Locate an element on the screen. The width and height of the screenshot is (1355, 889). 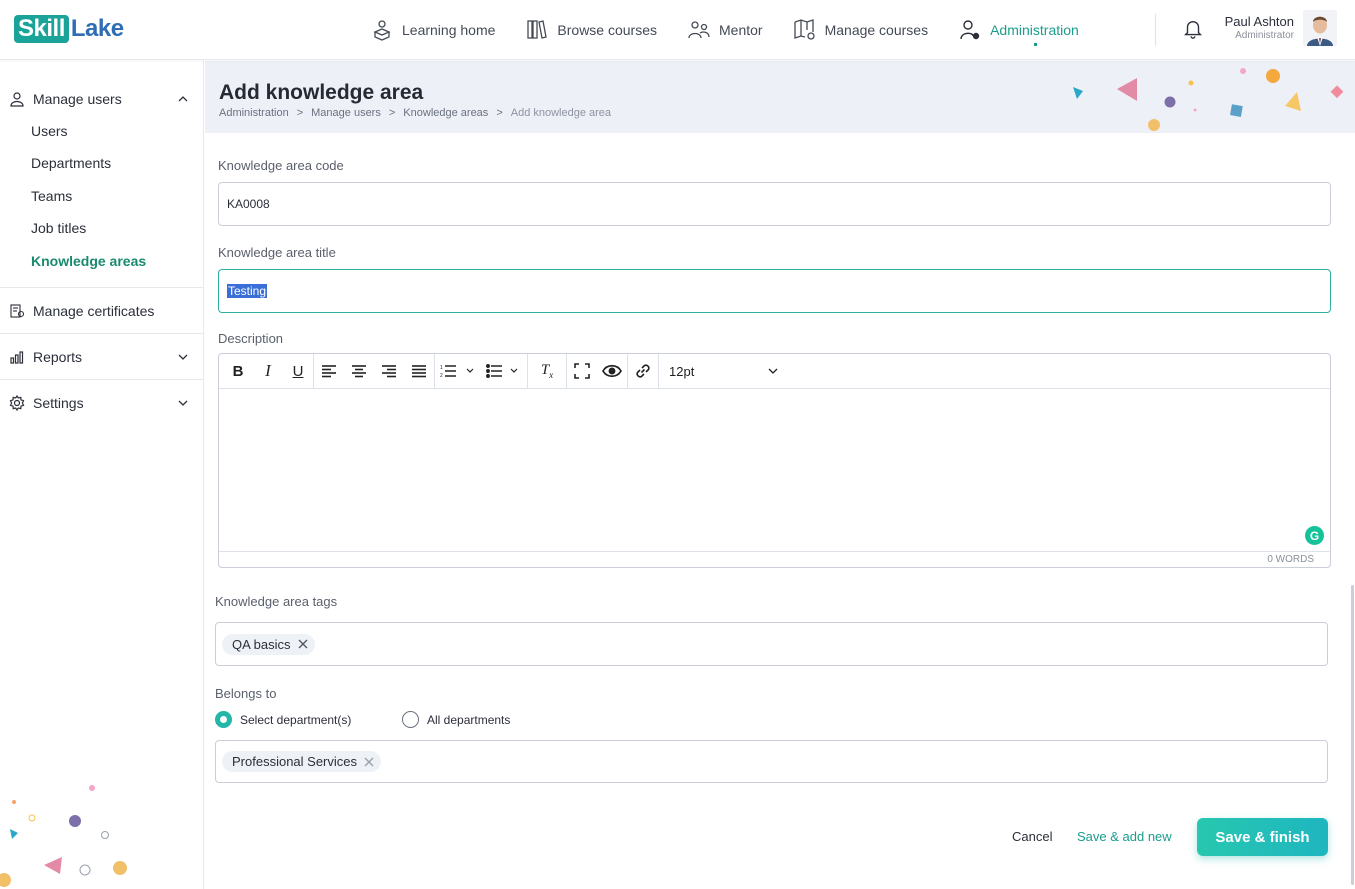
bell-icon is located at coordinates (1193, 29).